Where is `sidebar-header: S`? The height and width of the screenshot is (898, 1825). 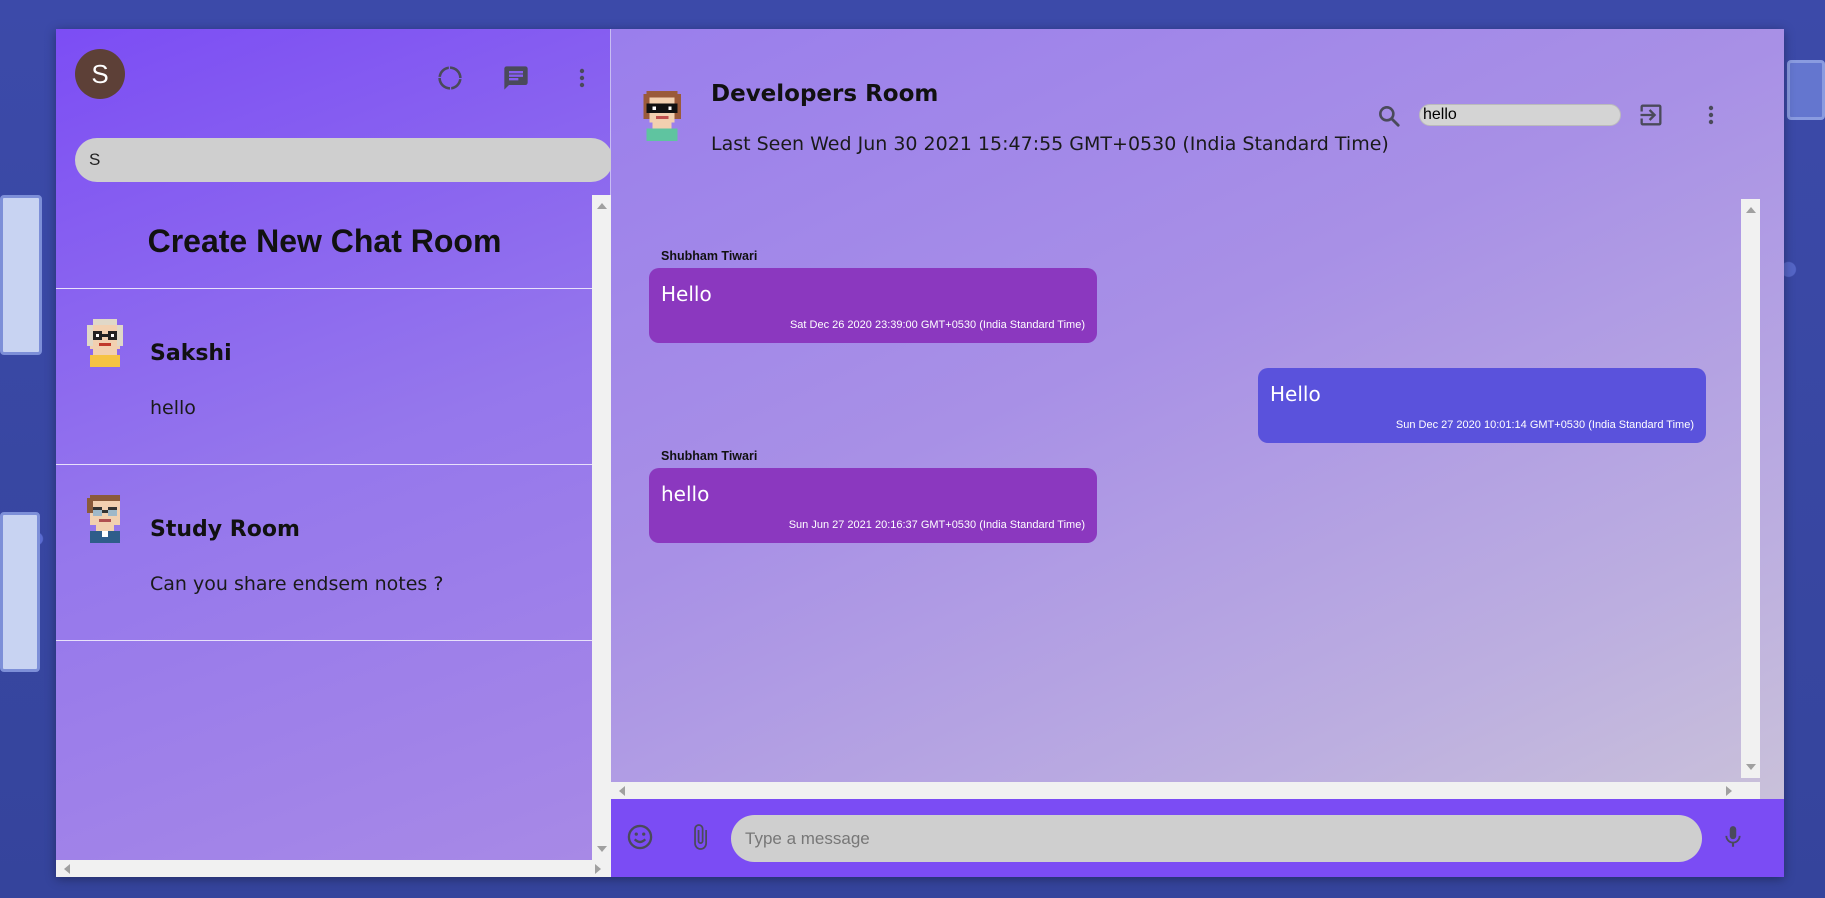
sidebar-header: S is located at coordinates (333, 76).